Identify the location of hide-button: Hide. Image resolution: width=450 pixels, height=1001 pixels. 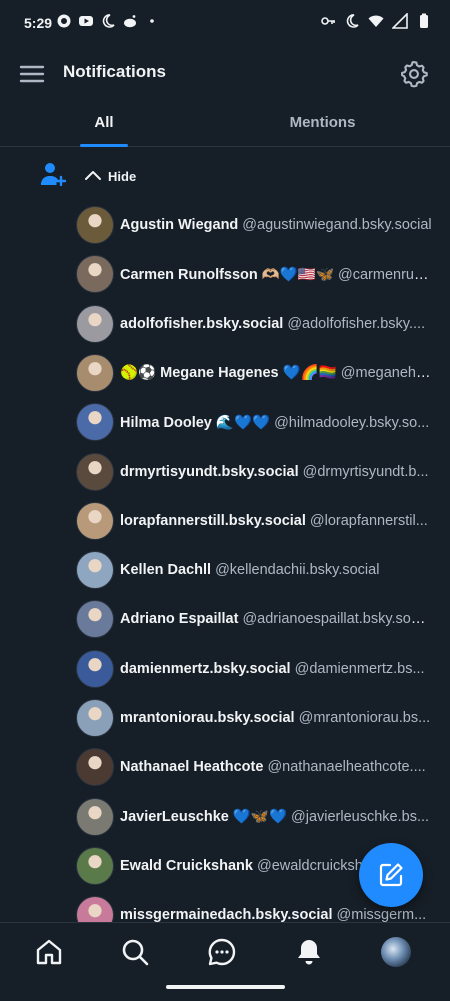
(110, 176).